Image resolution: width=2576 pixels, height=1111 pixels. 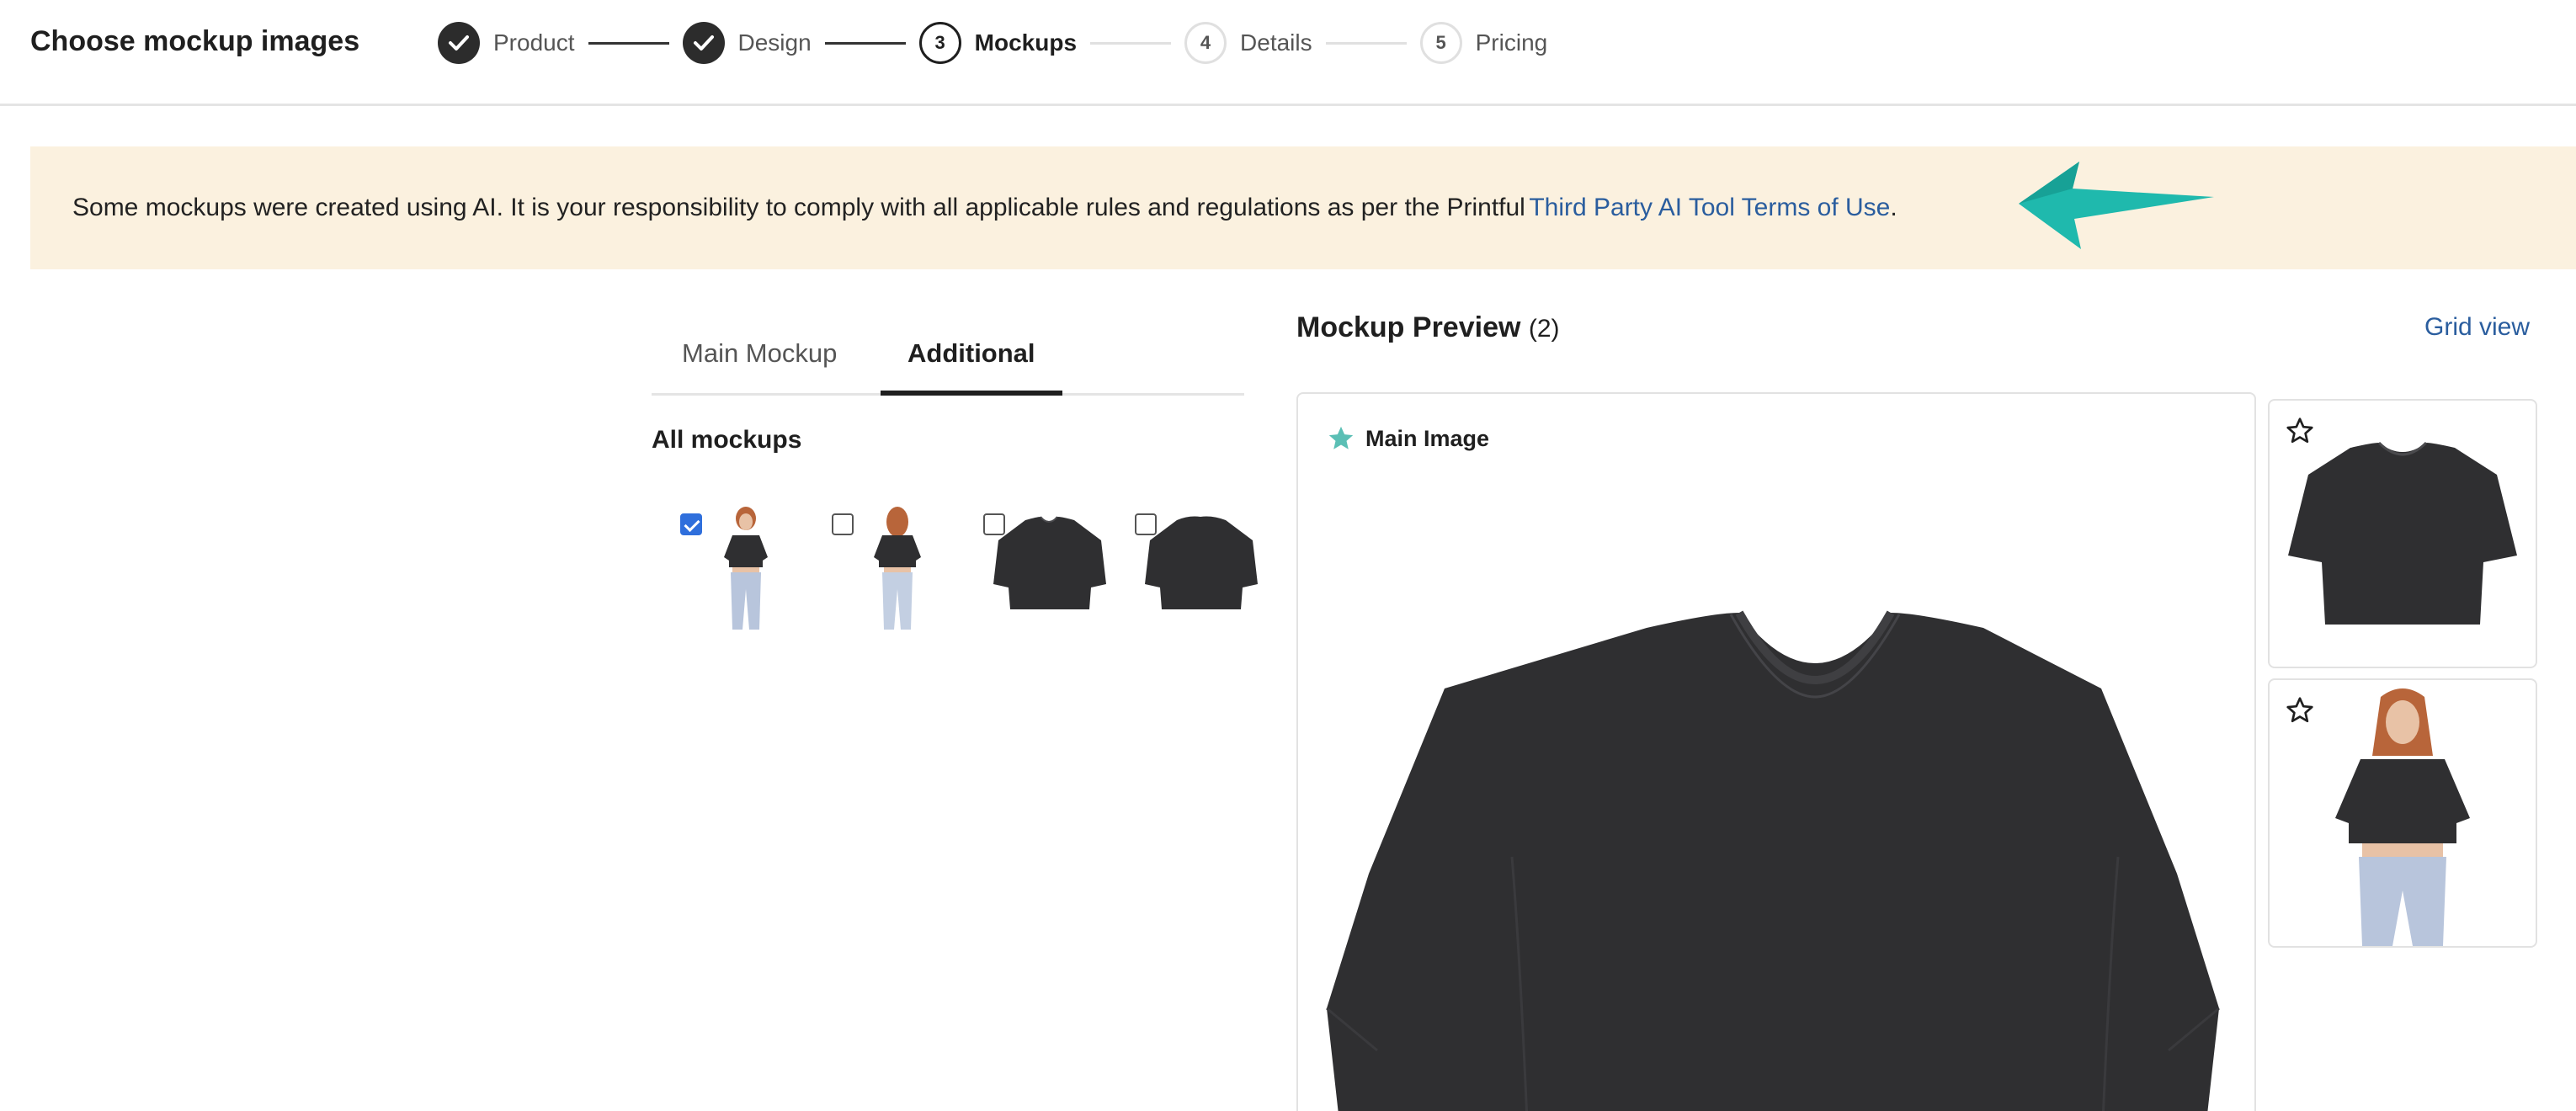 I want to click on main-image-badge: Main Image, so click(x=1408, y=438).